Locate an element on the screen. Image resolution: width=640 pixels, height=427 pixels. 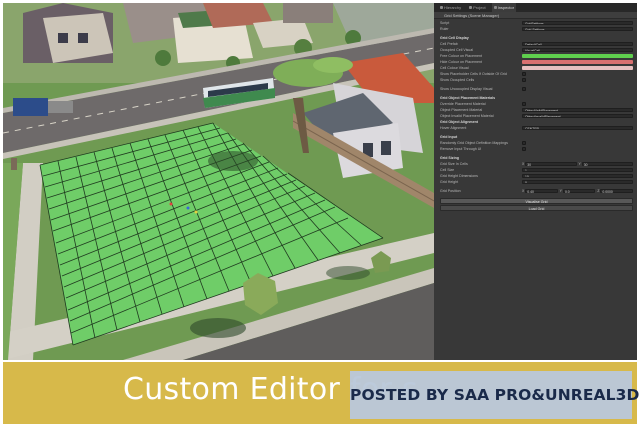
field-label: Remove Input Through UI is located at coordinates (461, 149).